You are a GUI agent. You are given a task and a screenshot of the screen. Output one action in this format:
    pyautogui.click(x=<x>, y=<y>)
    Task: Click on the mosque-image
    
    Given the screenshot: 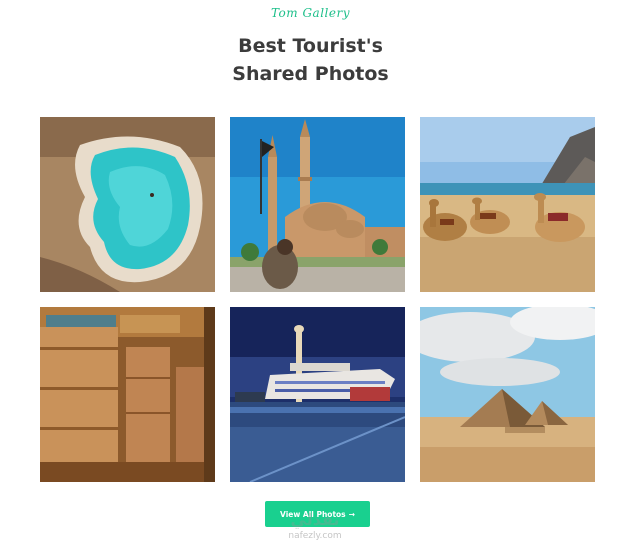 What is the action you would take?
    pyautogui.click(x=317, y=204)
    